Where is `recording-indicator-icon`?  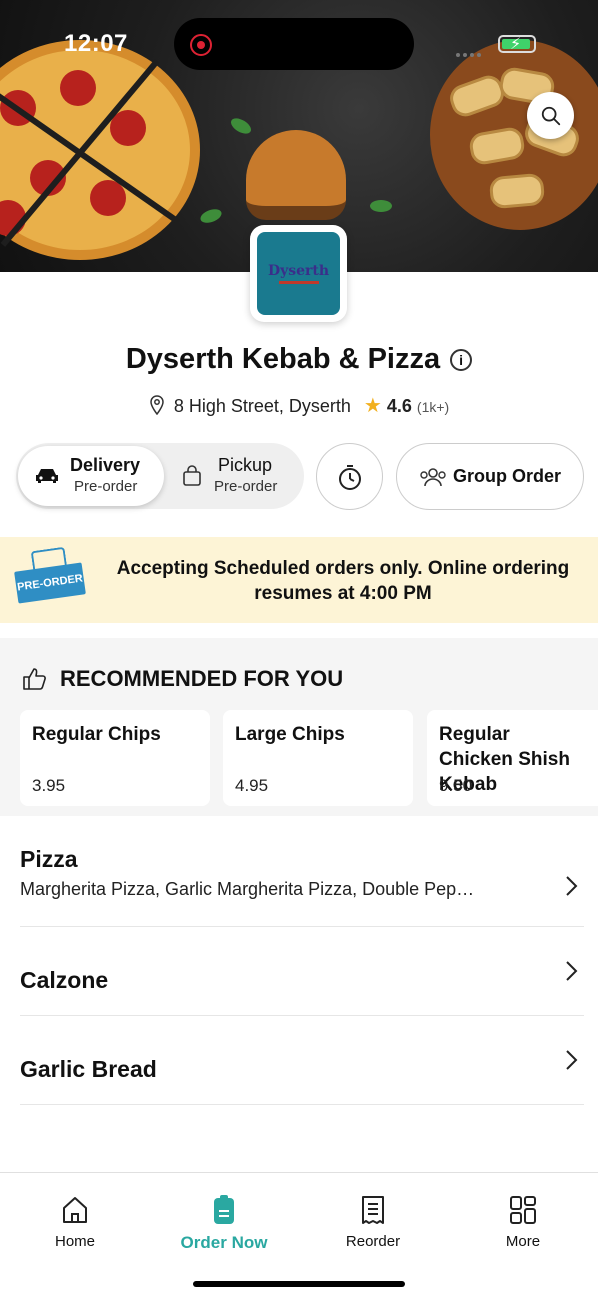 recording-indicator-icon is located at coordinates (201, 45).